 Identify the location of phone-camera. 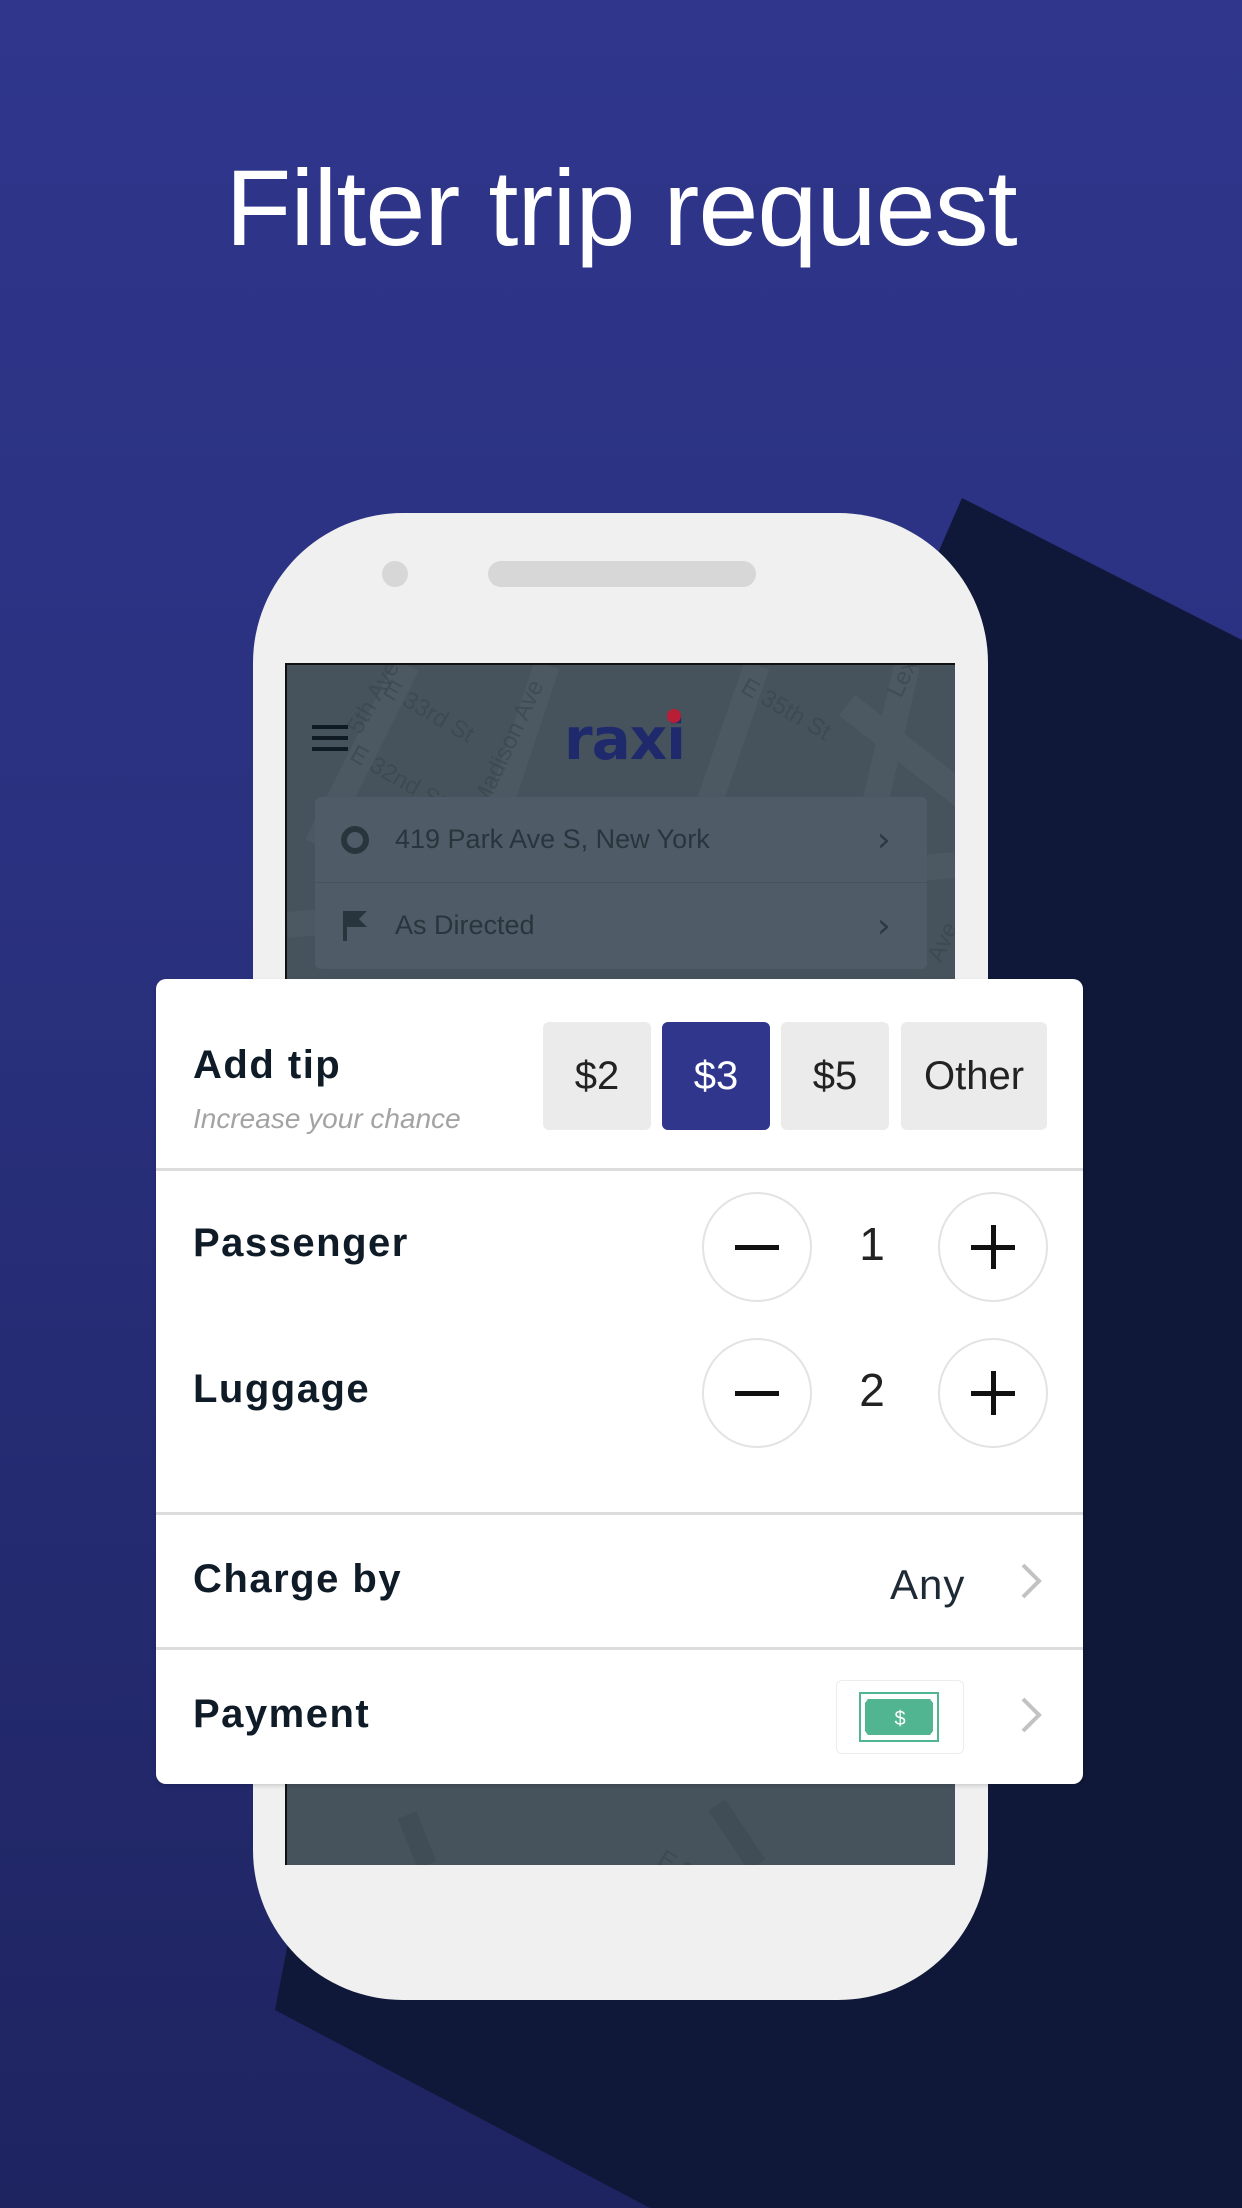
(395, 574).